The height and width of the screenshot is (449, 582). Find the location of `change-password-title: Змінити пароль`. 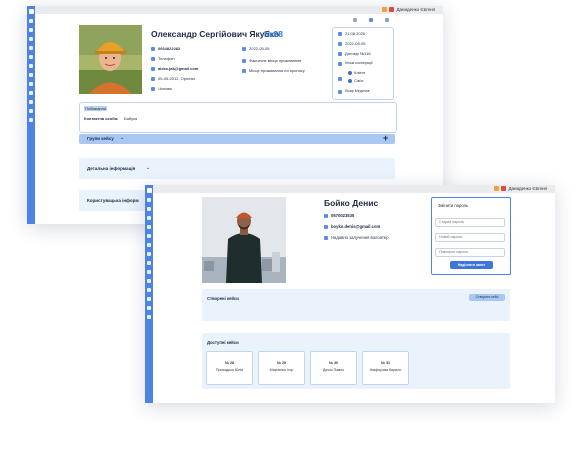

change-password-title: Змінити пароль is located at coordinates (453, 205).